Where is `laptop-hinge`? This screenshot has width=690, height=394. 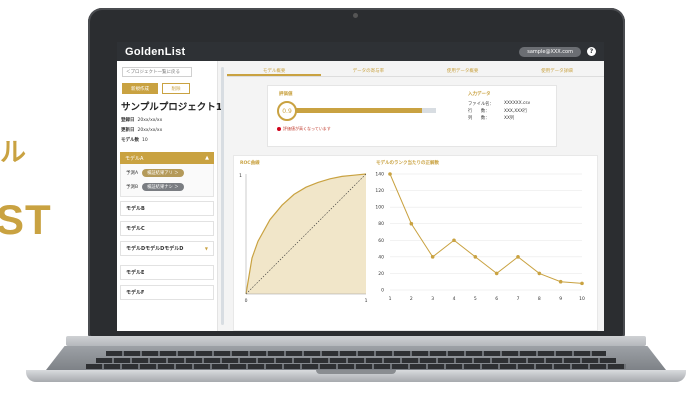
laptop-hinge is located at coordinates (356, 341).